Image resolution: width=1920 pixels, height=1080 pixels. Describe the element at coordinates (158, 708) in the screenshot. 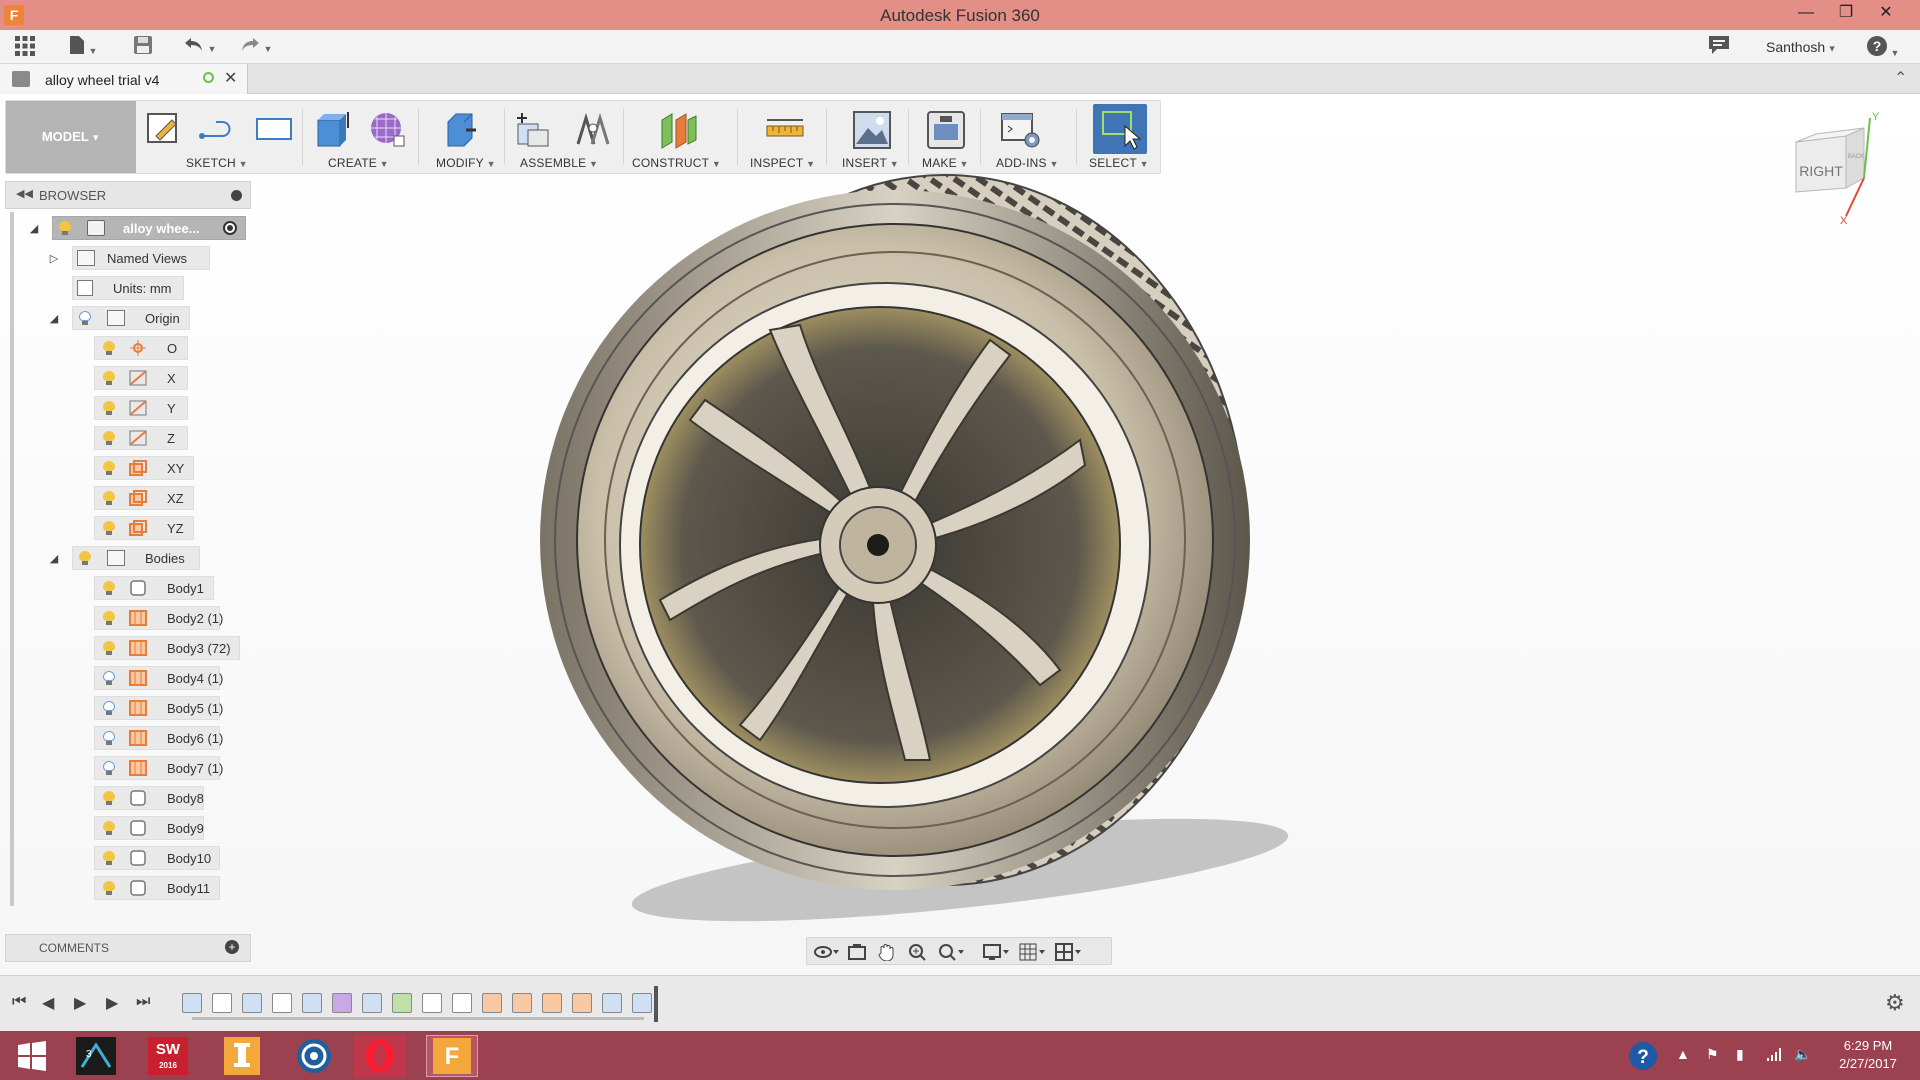

I see `body-item: Body5 (1)` at that location.